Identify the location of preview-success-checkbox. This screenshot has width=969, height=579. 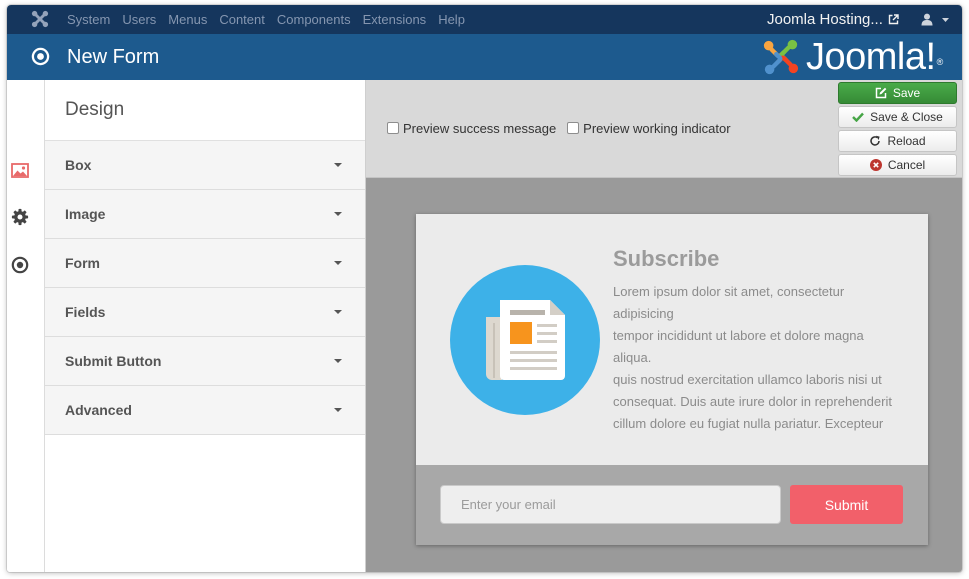
(393, 128).